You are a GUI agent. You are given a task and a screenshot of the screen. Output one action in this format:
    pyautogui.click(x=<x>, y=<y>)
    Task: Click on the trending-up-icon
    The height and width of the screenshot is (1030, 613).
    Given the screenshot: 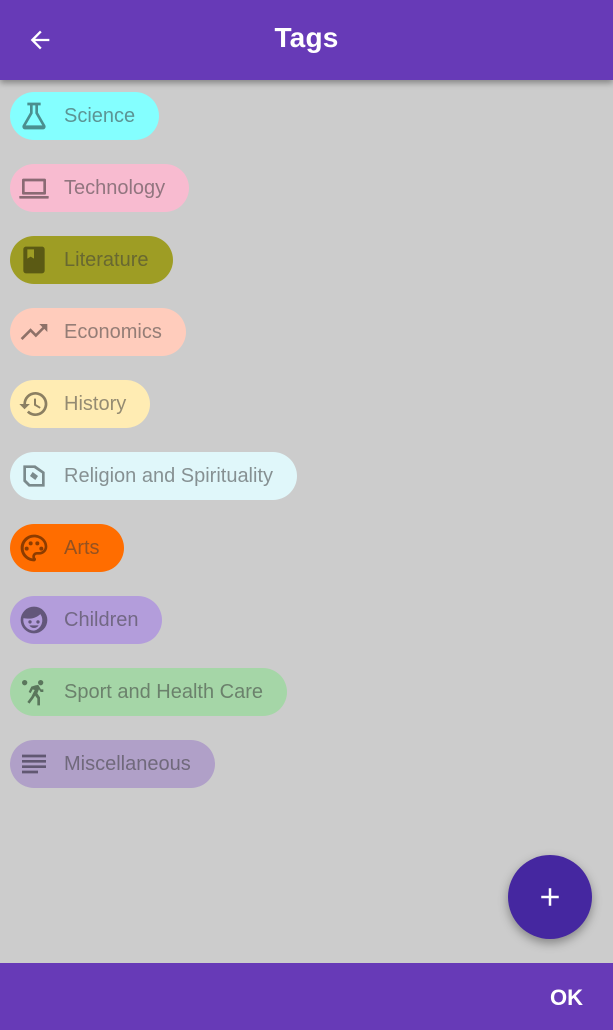 What is the action you would take?
    pyautogui.click(x=34, y=332)
    